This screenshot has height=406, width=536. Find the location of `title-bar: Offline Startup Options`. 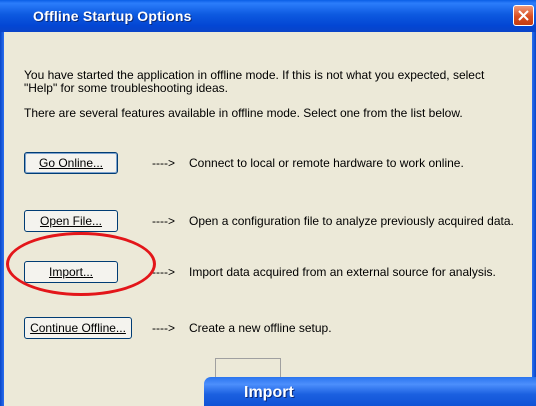

title-bar: Offline Startup Options is located at coordinates (268, 16).